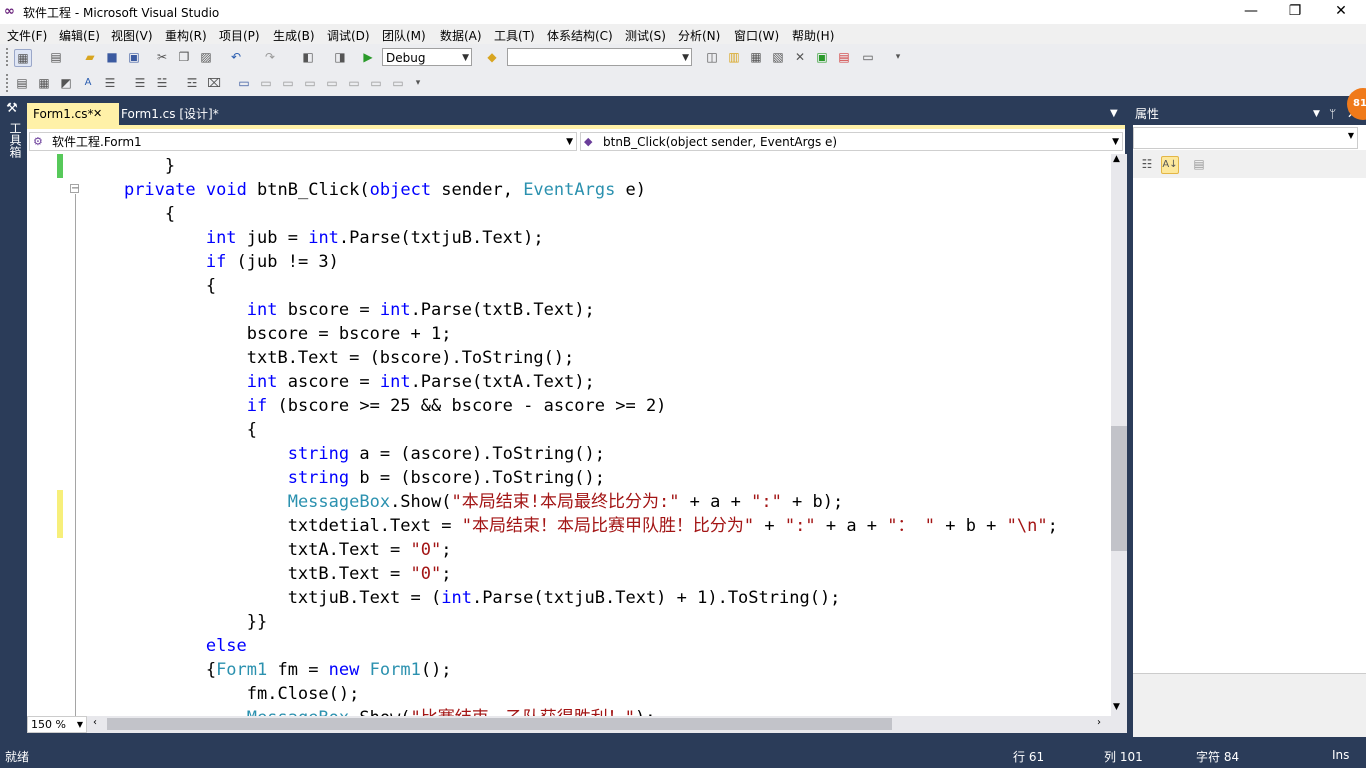 The image size is (1366, 768). I want to click on code-line: int jub = int.Parse(txtjuB.Text);, so click(313, 238).